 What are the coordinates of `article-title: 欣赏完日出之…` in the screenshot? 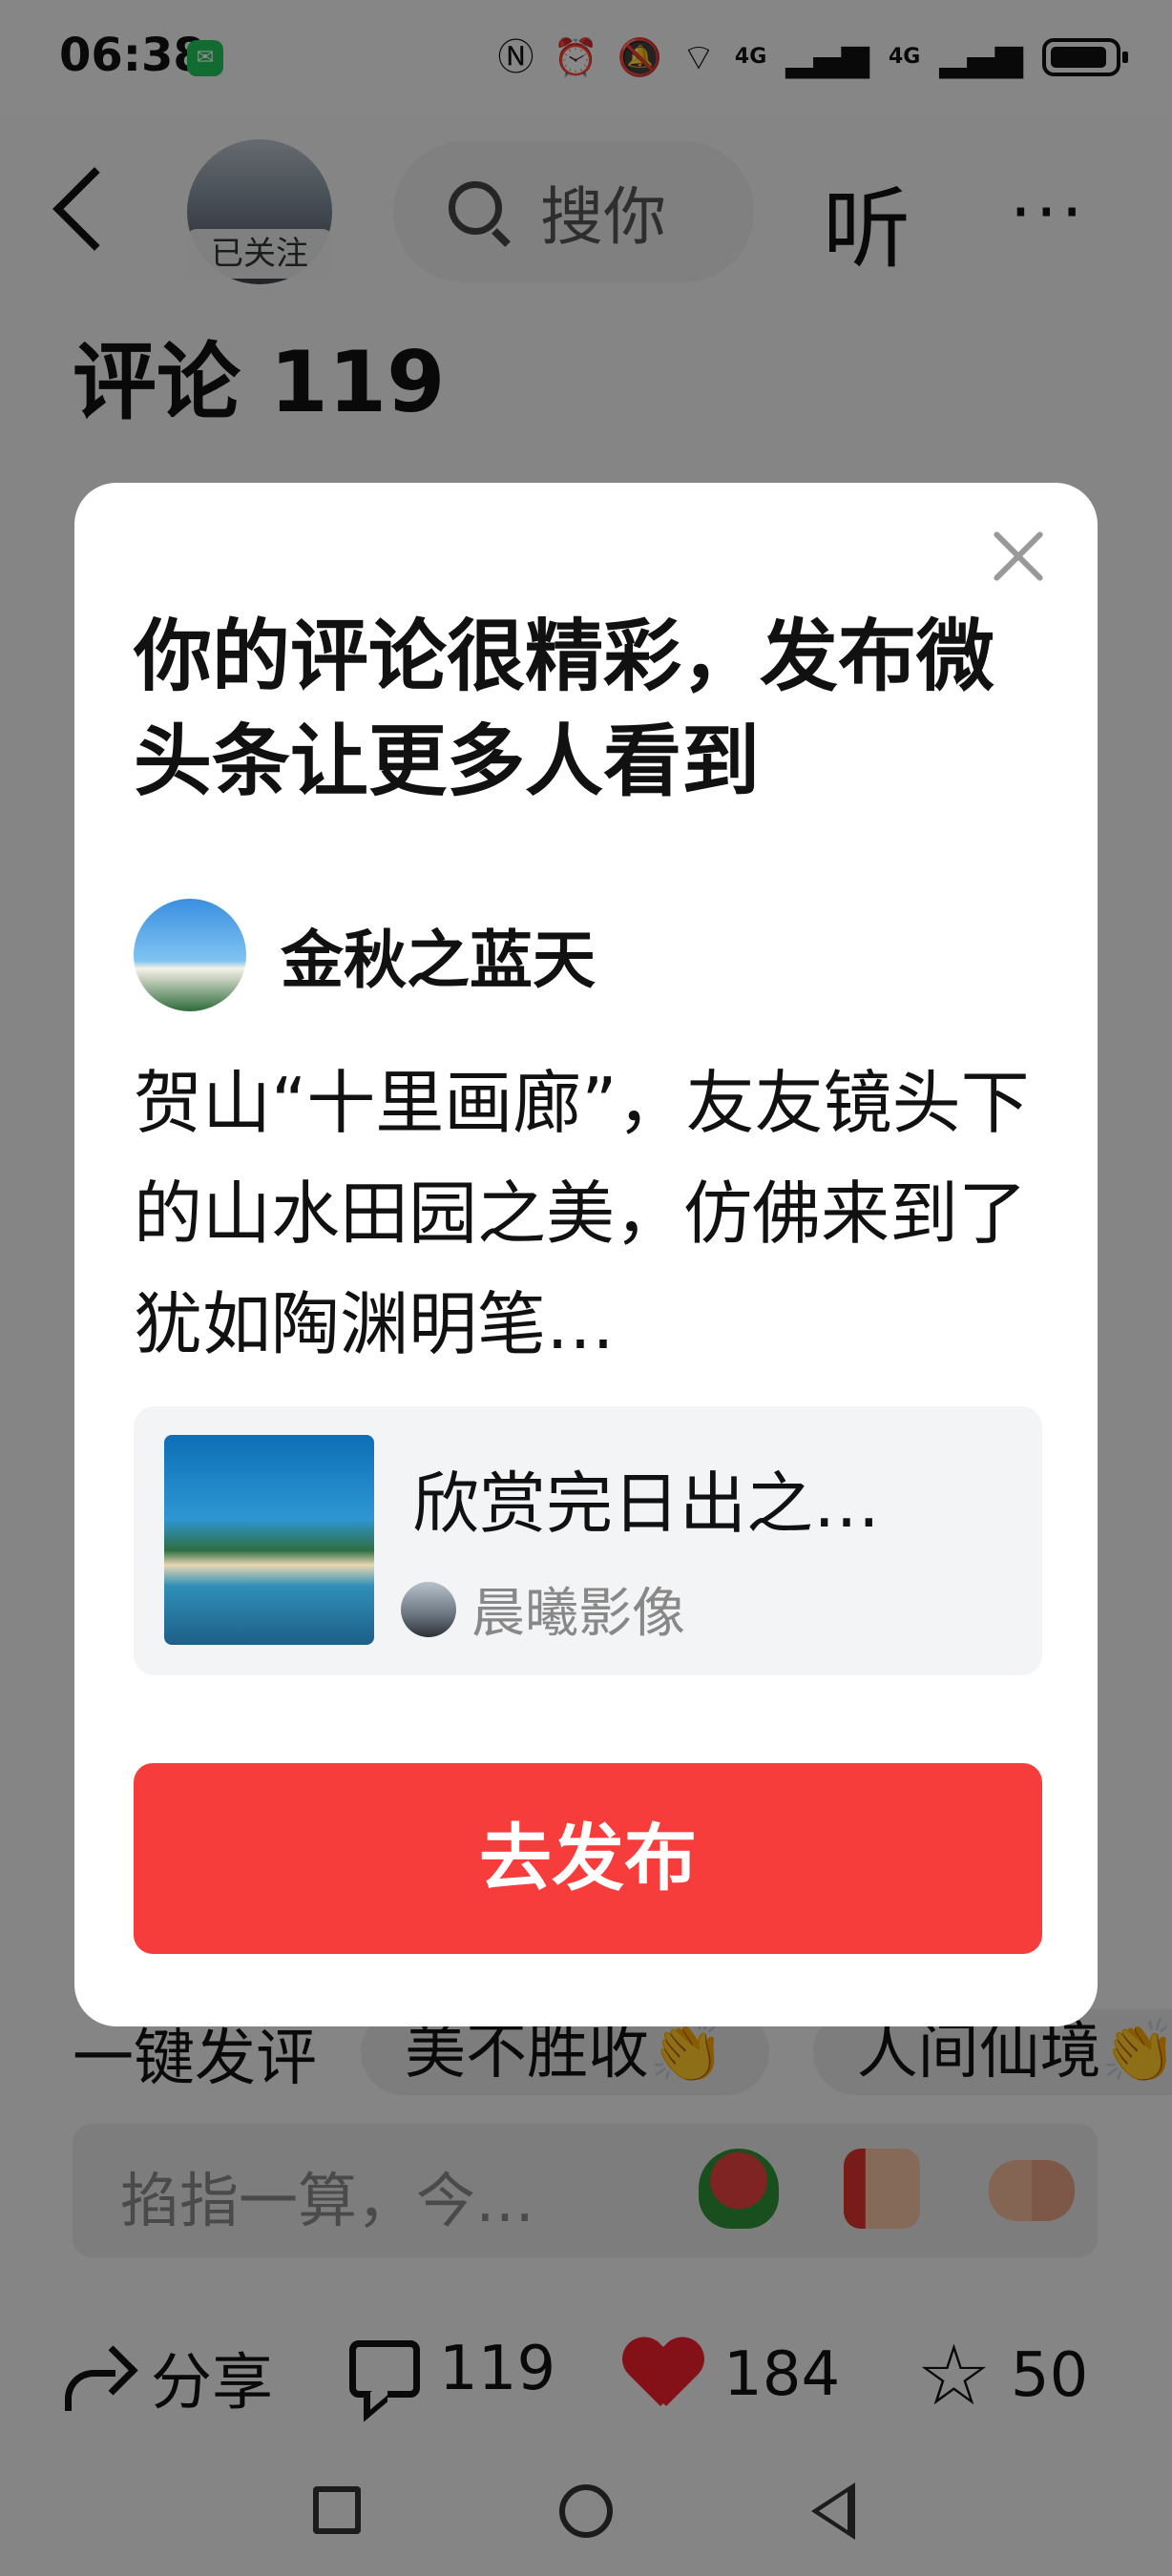 It's located at (646, 1504).